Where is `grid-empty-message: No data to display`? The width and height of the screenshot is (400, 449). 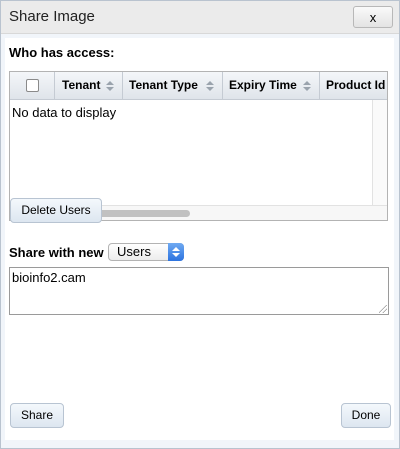
grid-empty-message: No data to display is located at coordinates (64, 112).